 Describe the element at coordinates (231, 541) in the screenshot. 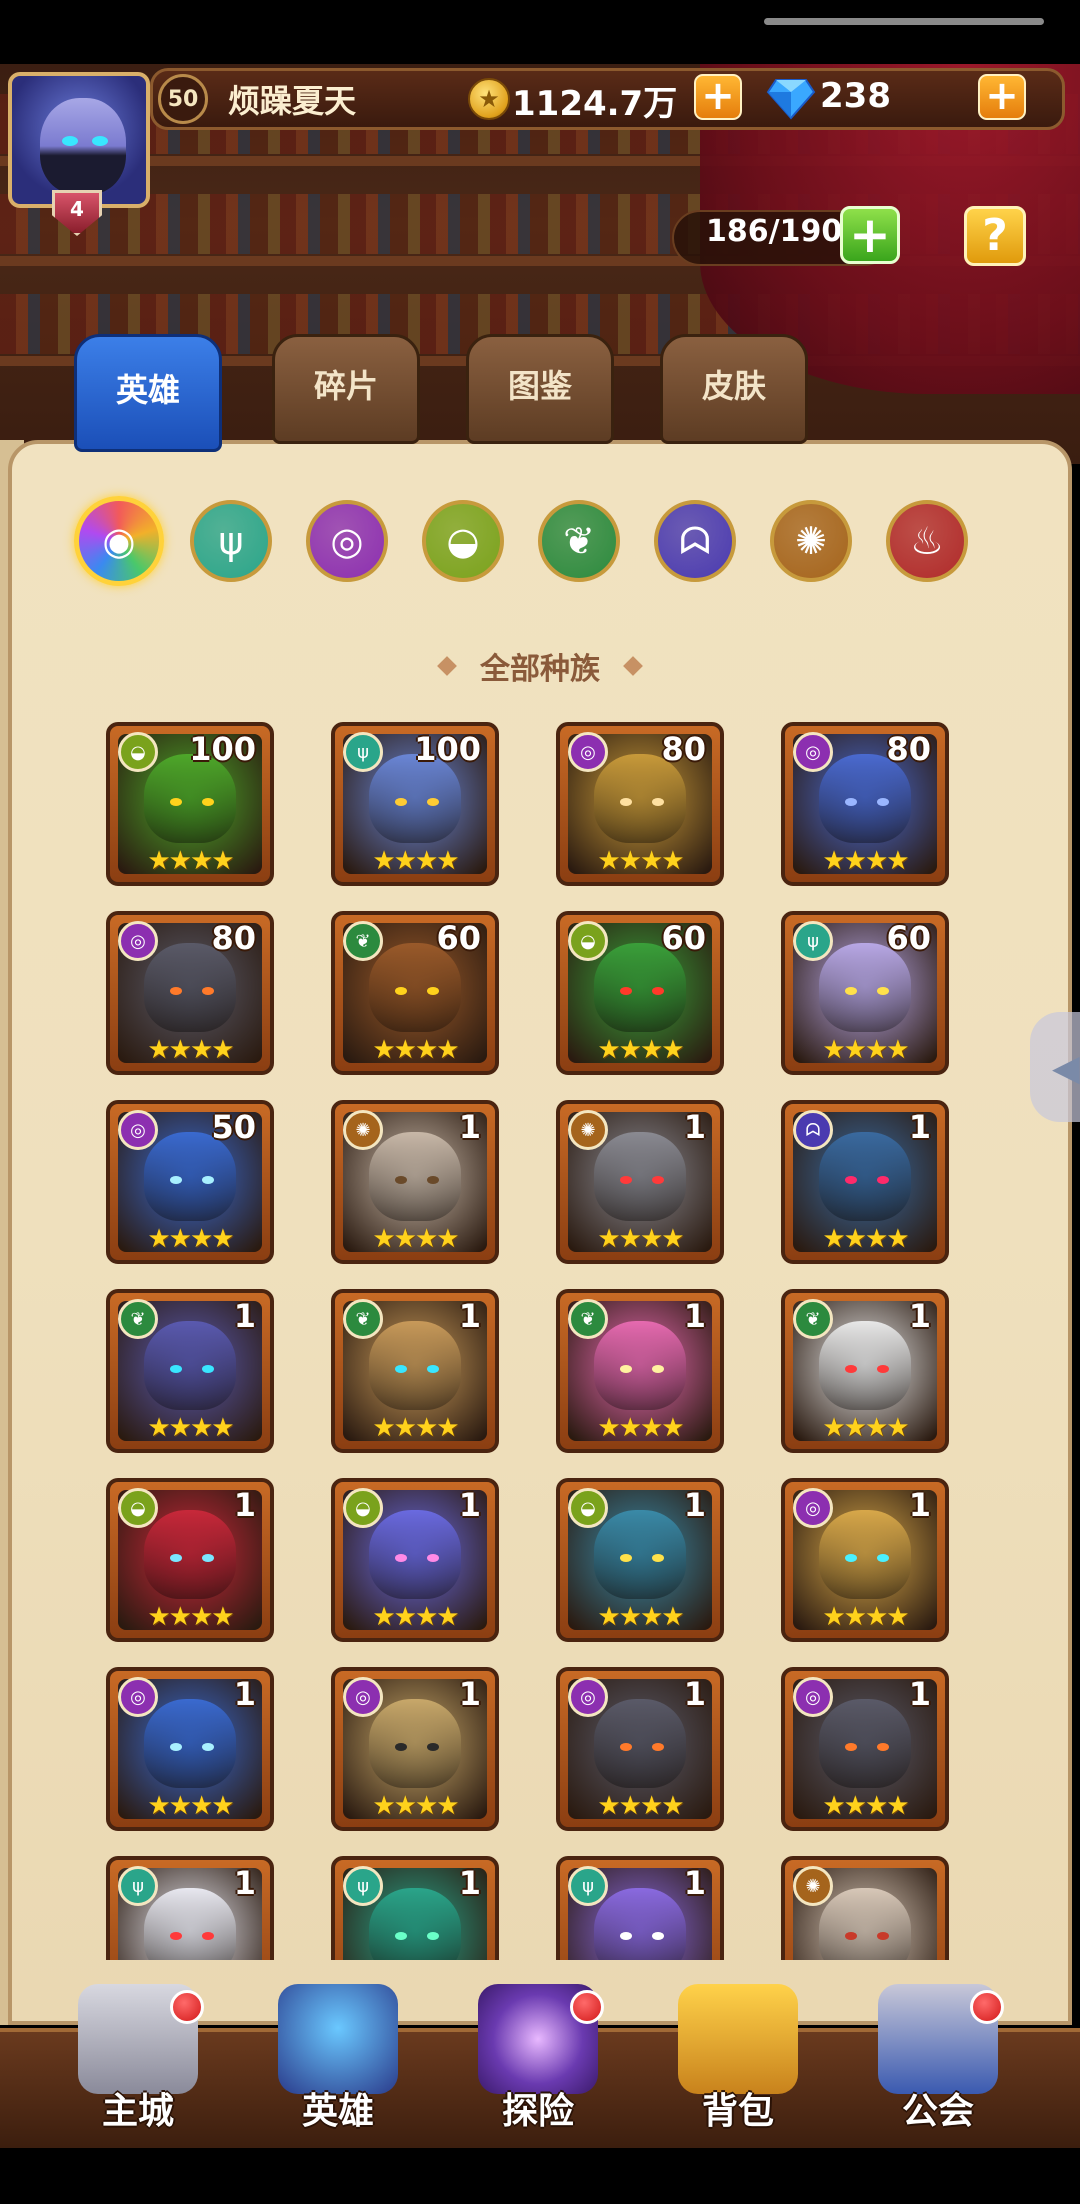

I see `race-filter-forest: ψ` at that location.